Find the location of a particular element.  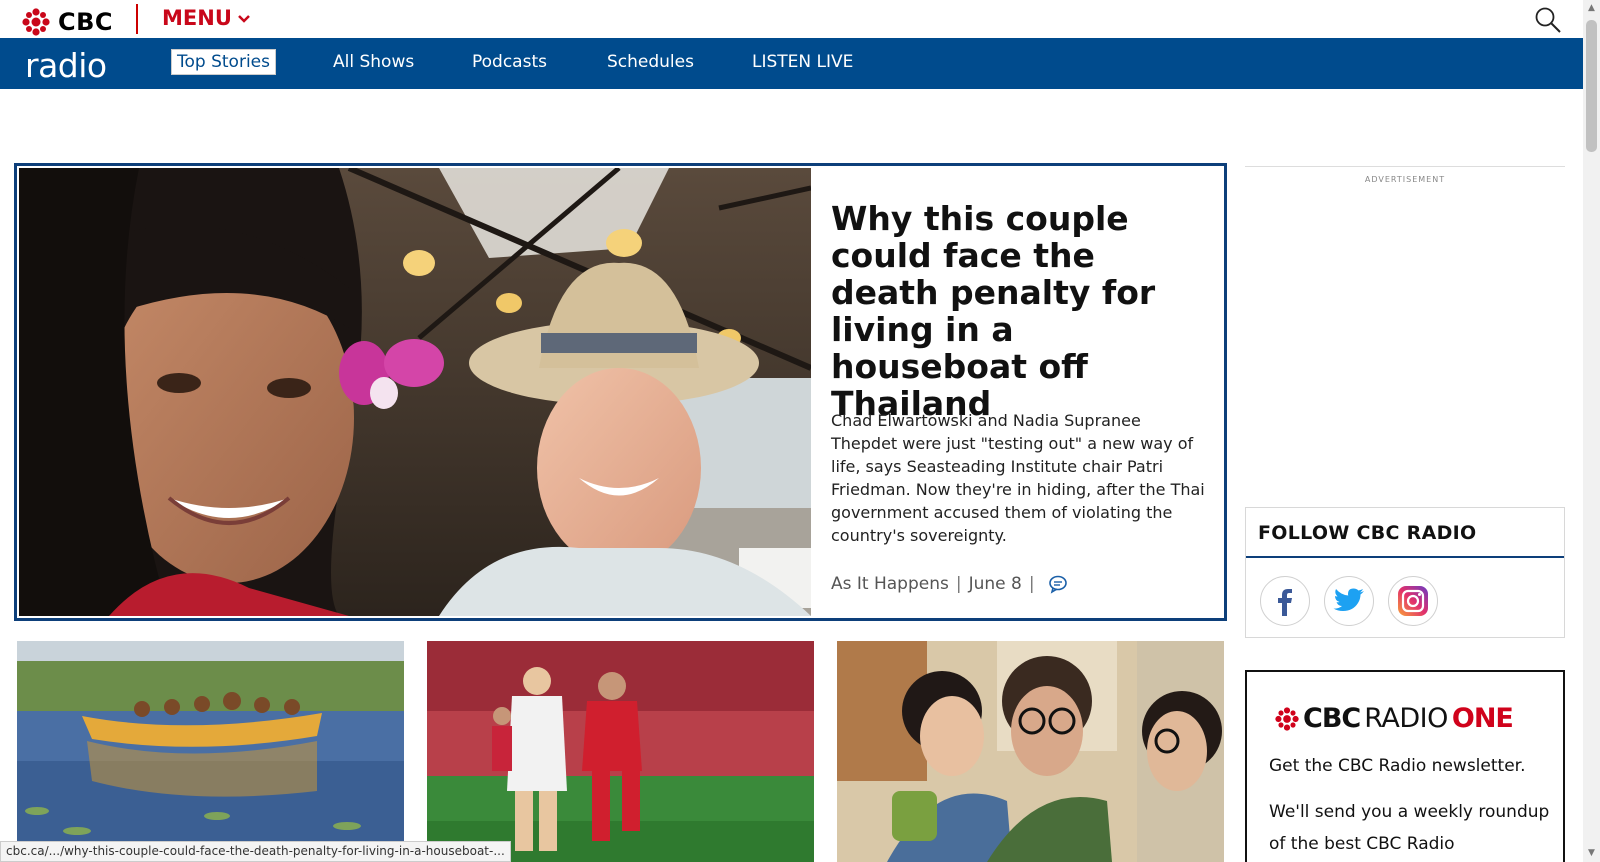

story-date: June 8 is located at coordinates (995, 584).